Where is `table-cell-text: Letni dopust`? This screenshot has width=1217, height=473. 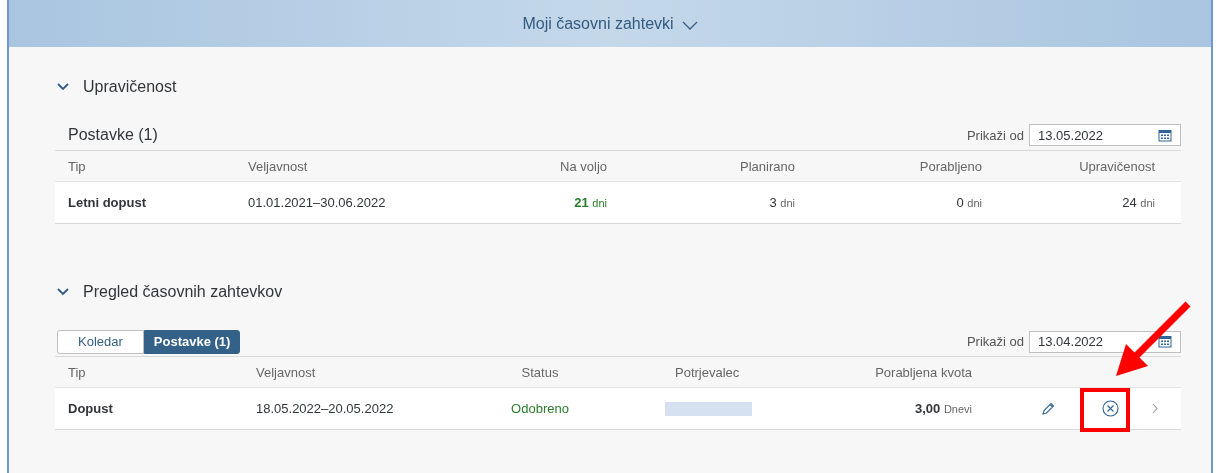
table-cell-text: Letni dopust is located at coordinates (107, 202).